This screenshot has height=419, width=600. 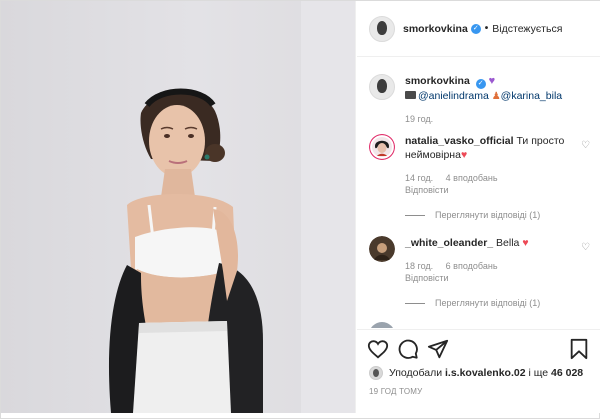 I want to click on comment-time: 18 год., so click(x=419, y=266).